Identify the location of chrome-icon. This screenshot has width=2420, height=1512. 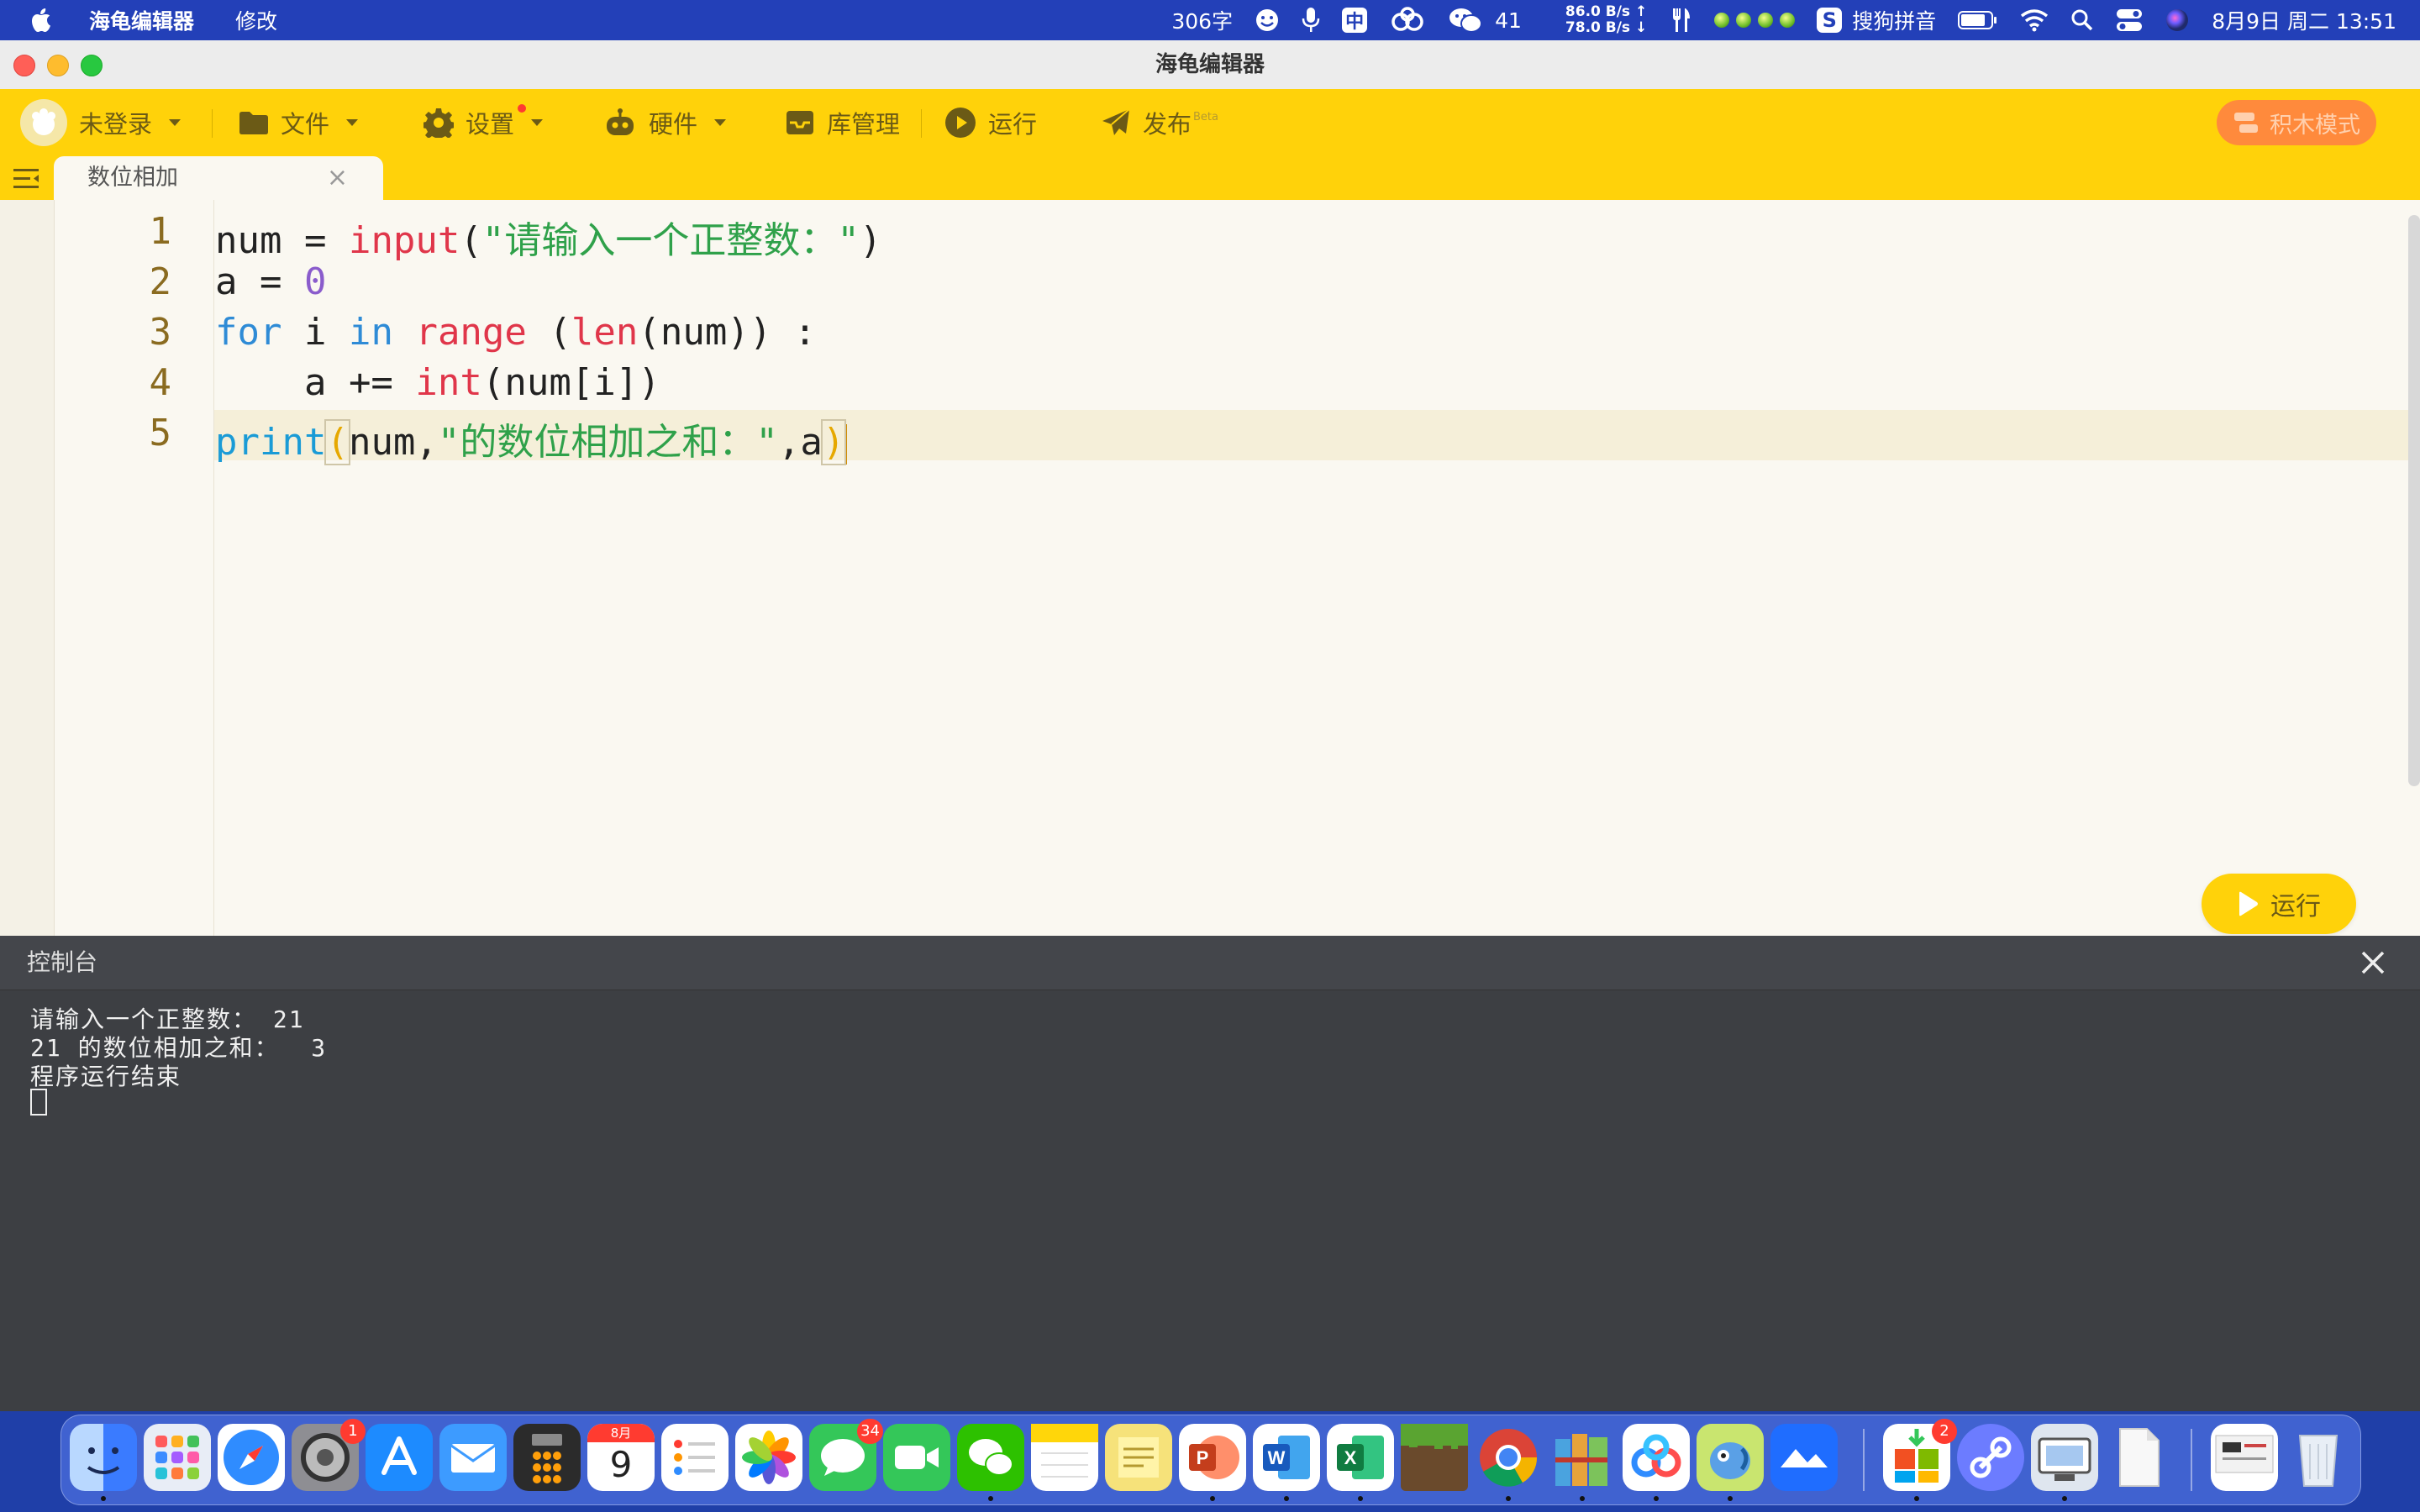
(1508, 1457).